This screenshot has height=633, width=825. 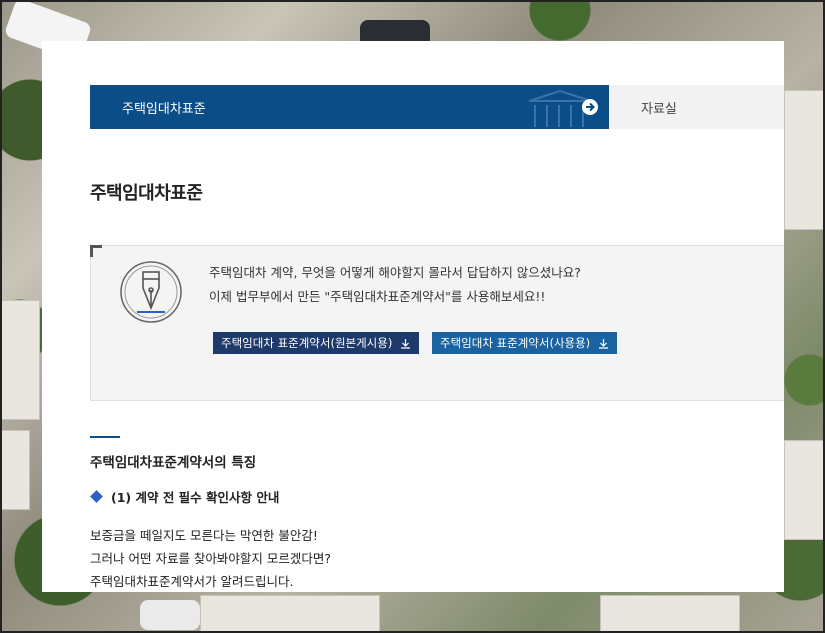 I want to click on nav-next-item: 자료실, so click(x=696, y=107).